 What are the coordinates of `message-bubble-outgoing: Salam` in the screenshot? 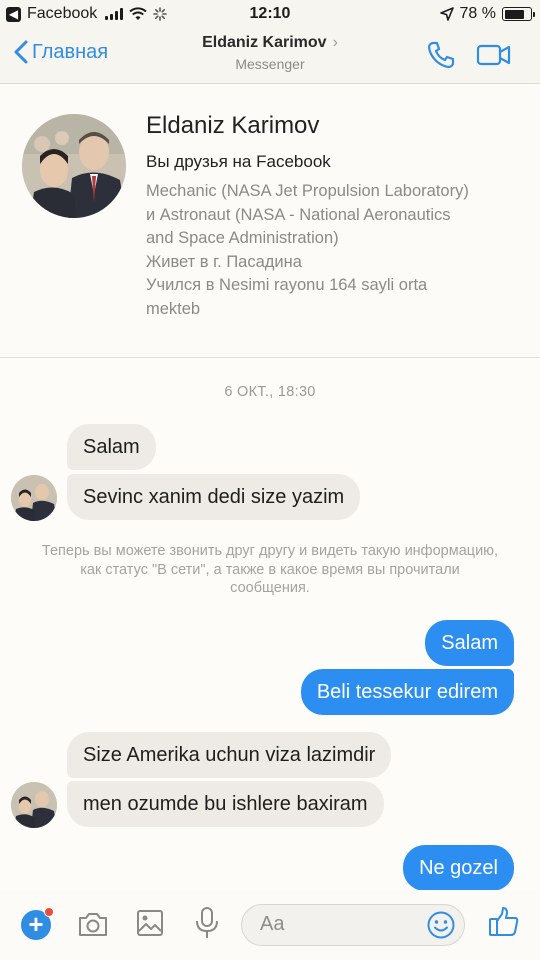 It's located at (469, 643).